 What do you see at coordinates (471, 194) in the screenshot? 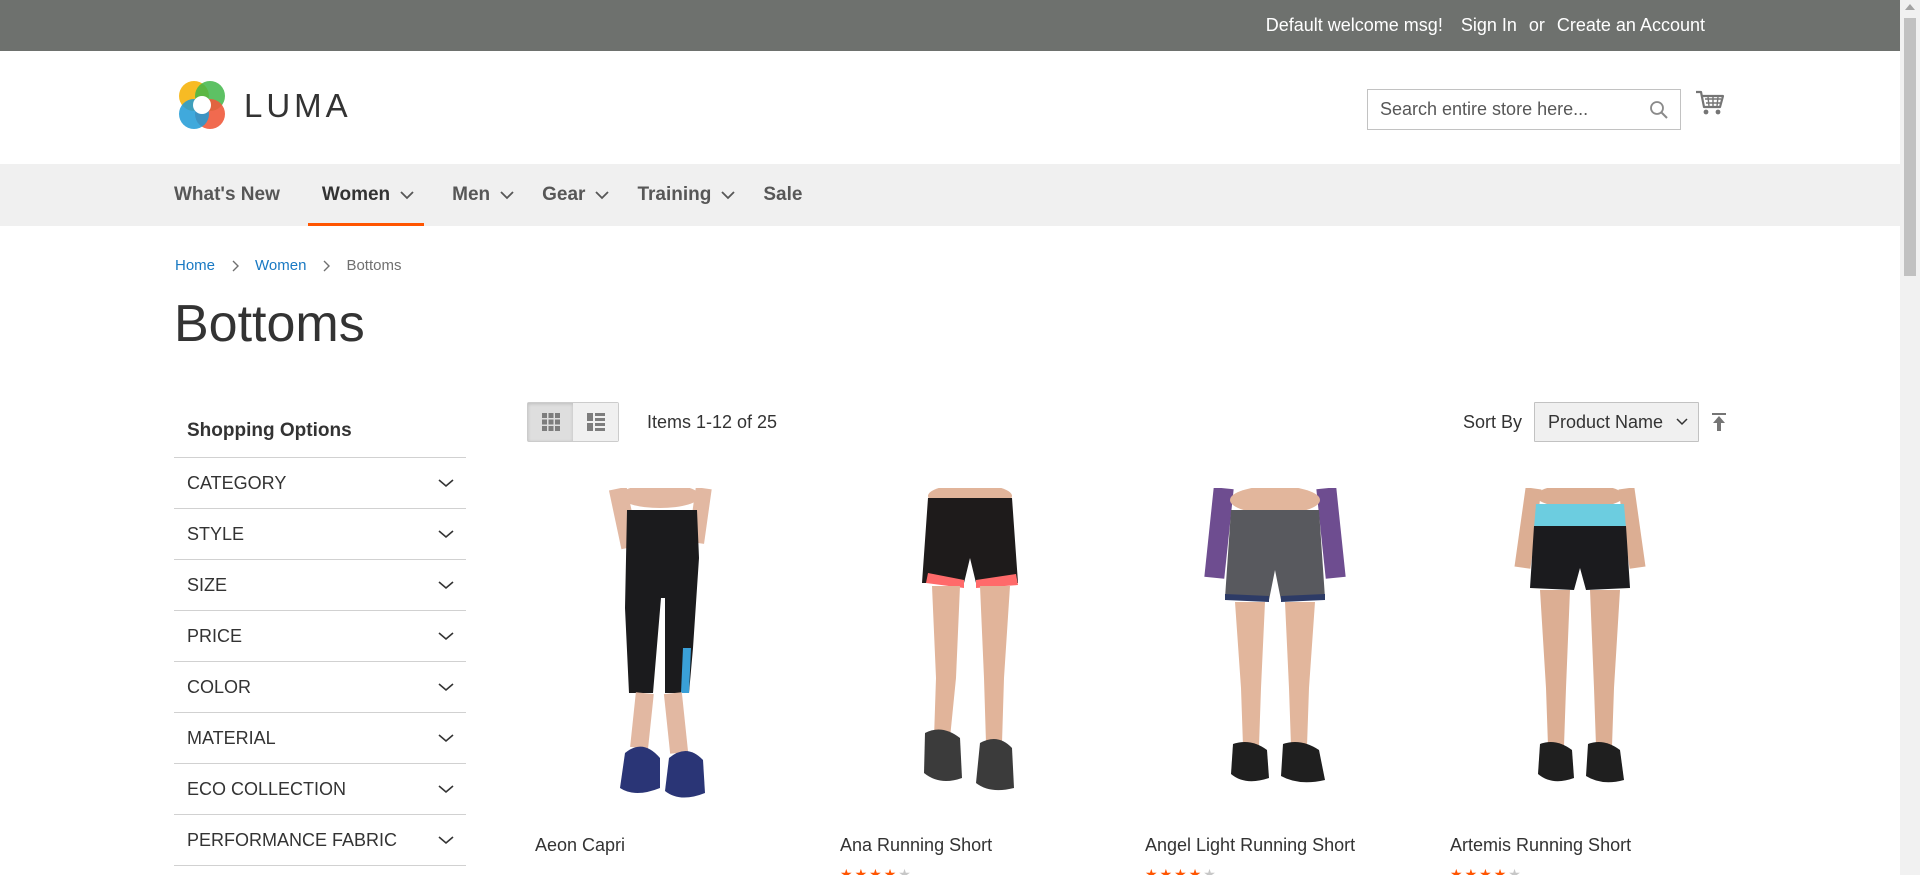
I see `nav-item-label: Men` at bounding box center [471, 194].